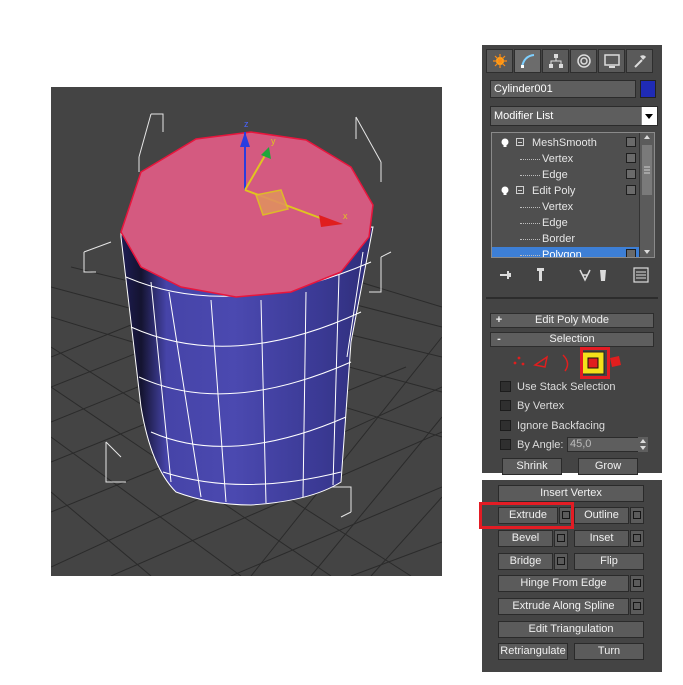  I want to click on display-icon, so click(611, 61).